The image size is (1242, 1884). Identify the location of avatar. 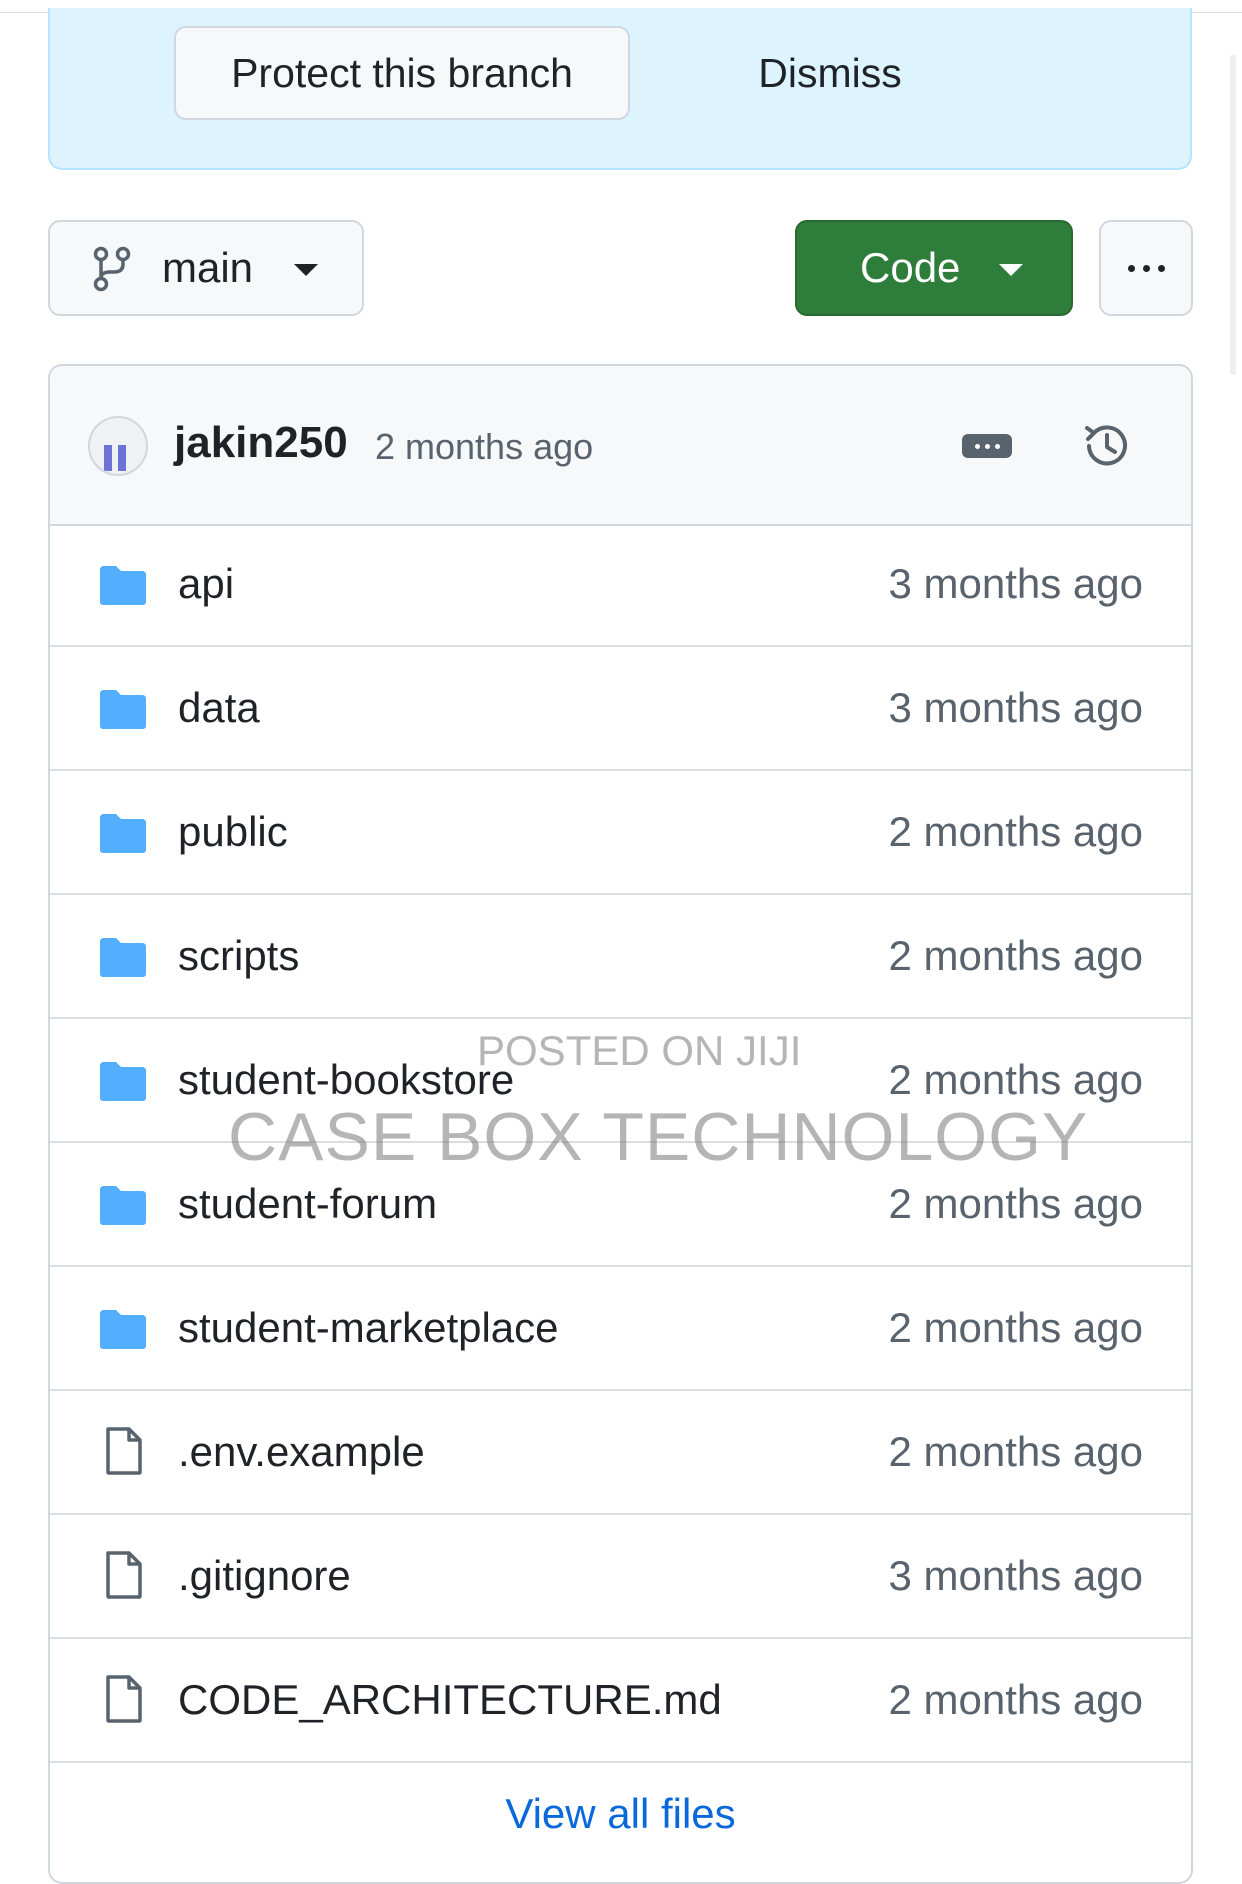
(118, 446).